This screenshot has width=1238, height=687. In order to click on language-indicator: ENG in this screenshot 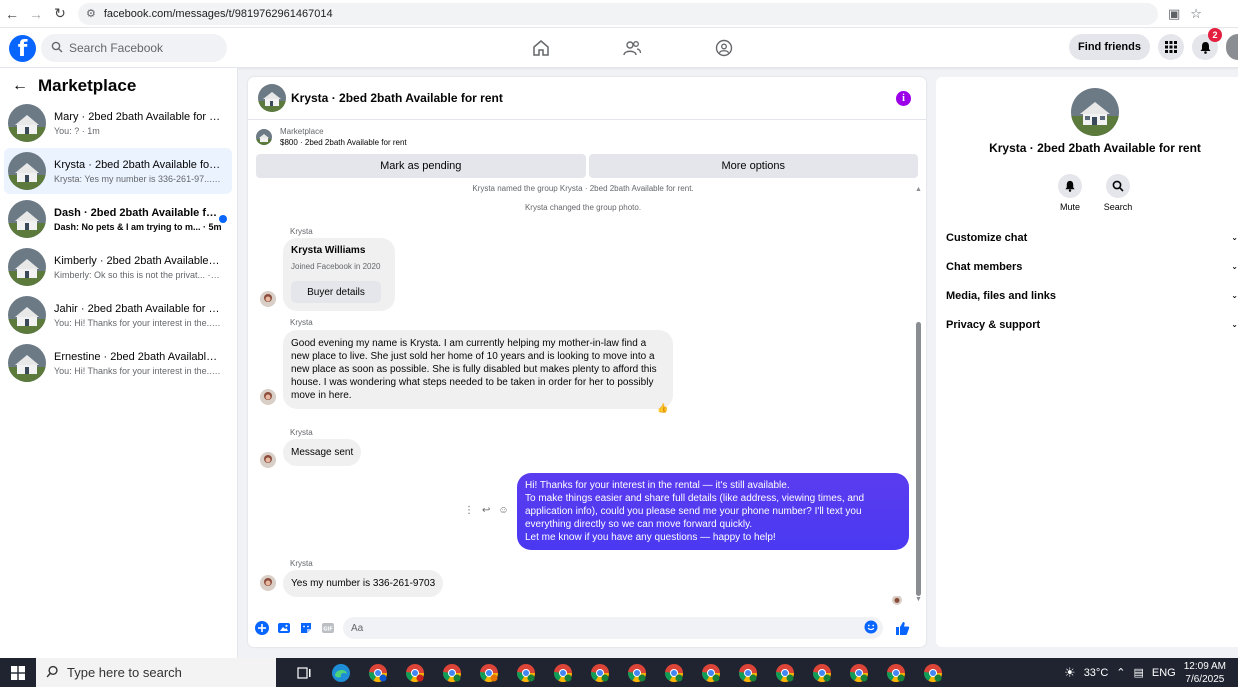, I will do `click(1164, 673)`.